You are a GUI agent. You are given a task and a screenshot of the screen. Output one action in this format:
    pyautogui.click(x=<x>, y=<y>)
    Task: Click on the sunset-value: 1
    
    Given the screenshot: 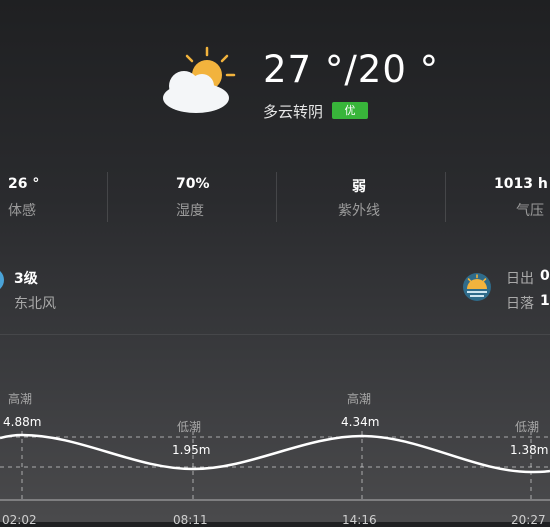 What is the action you would take?
    pyautogui.click(x=545, y=301)
    